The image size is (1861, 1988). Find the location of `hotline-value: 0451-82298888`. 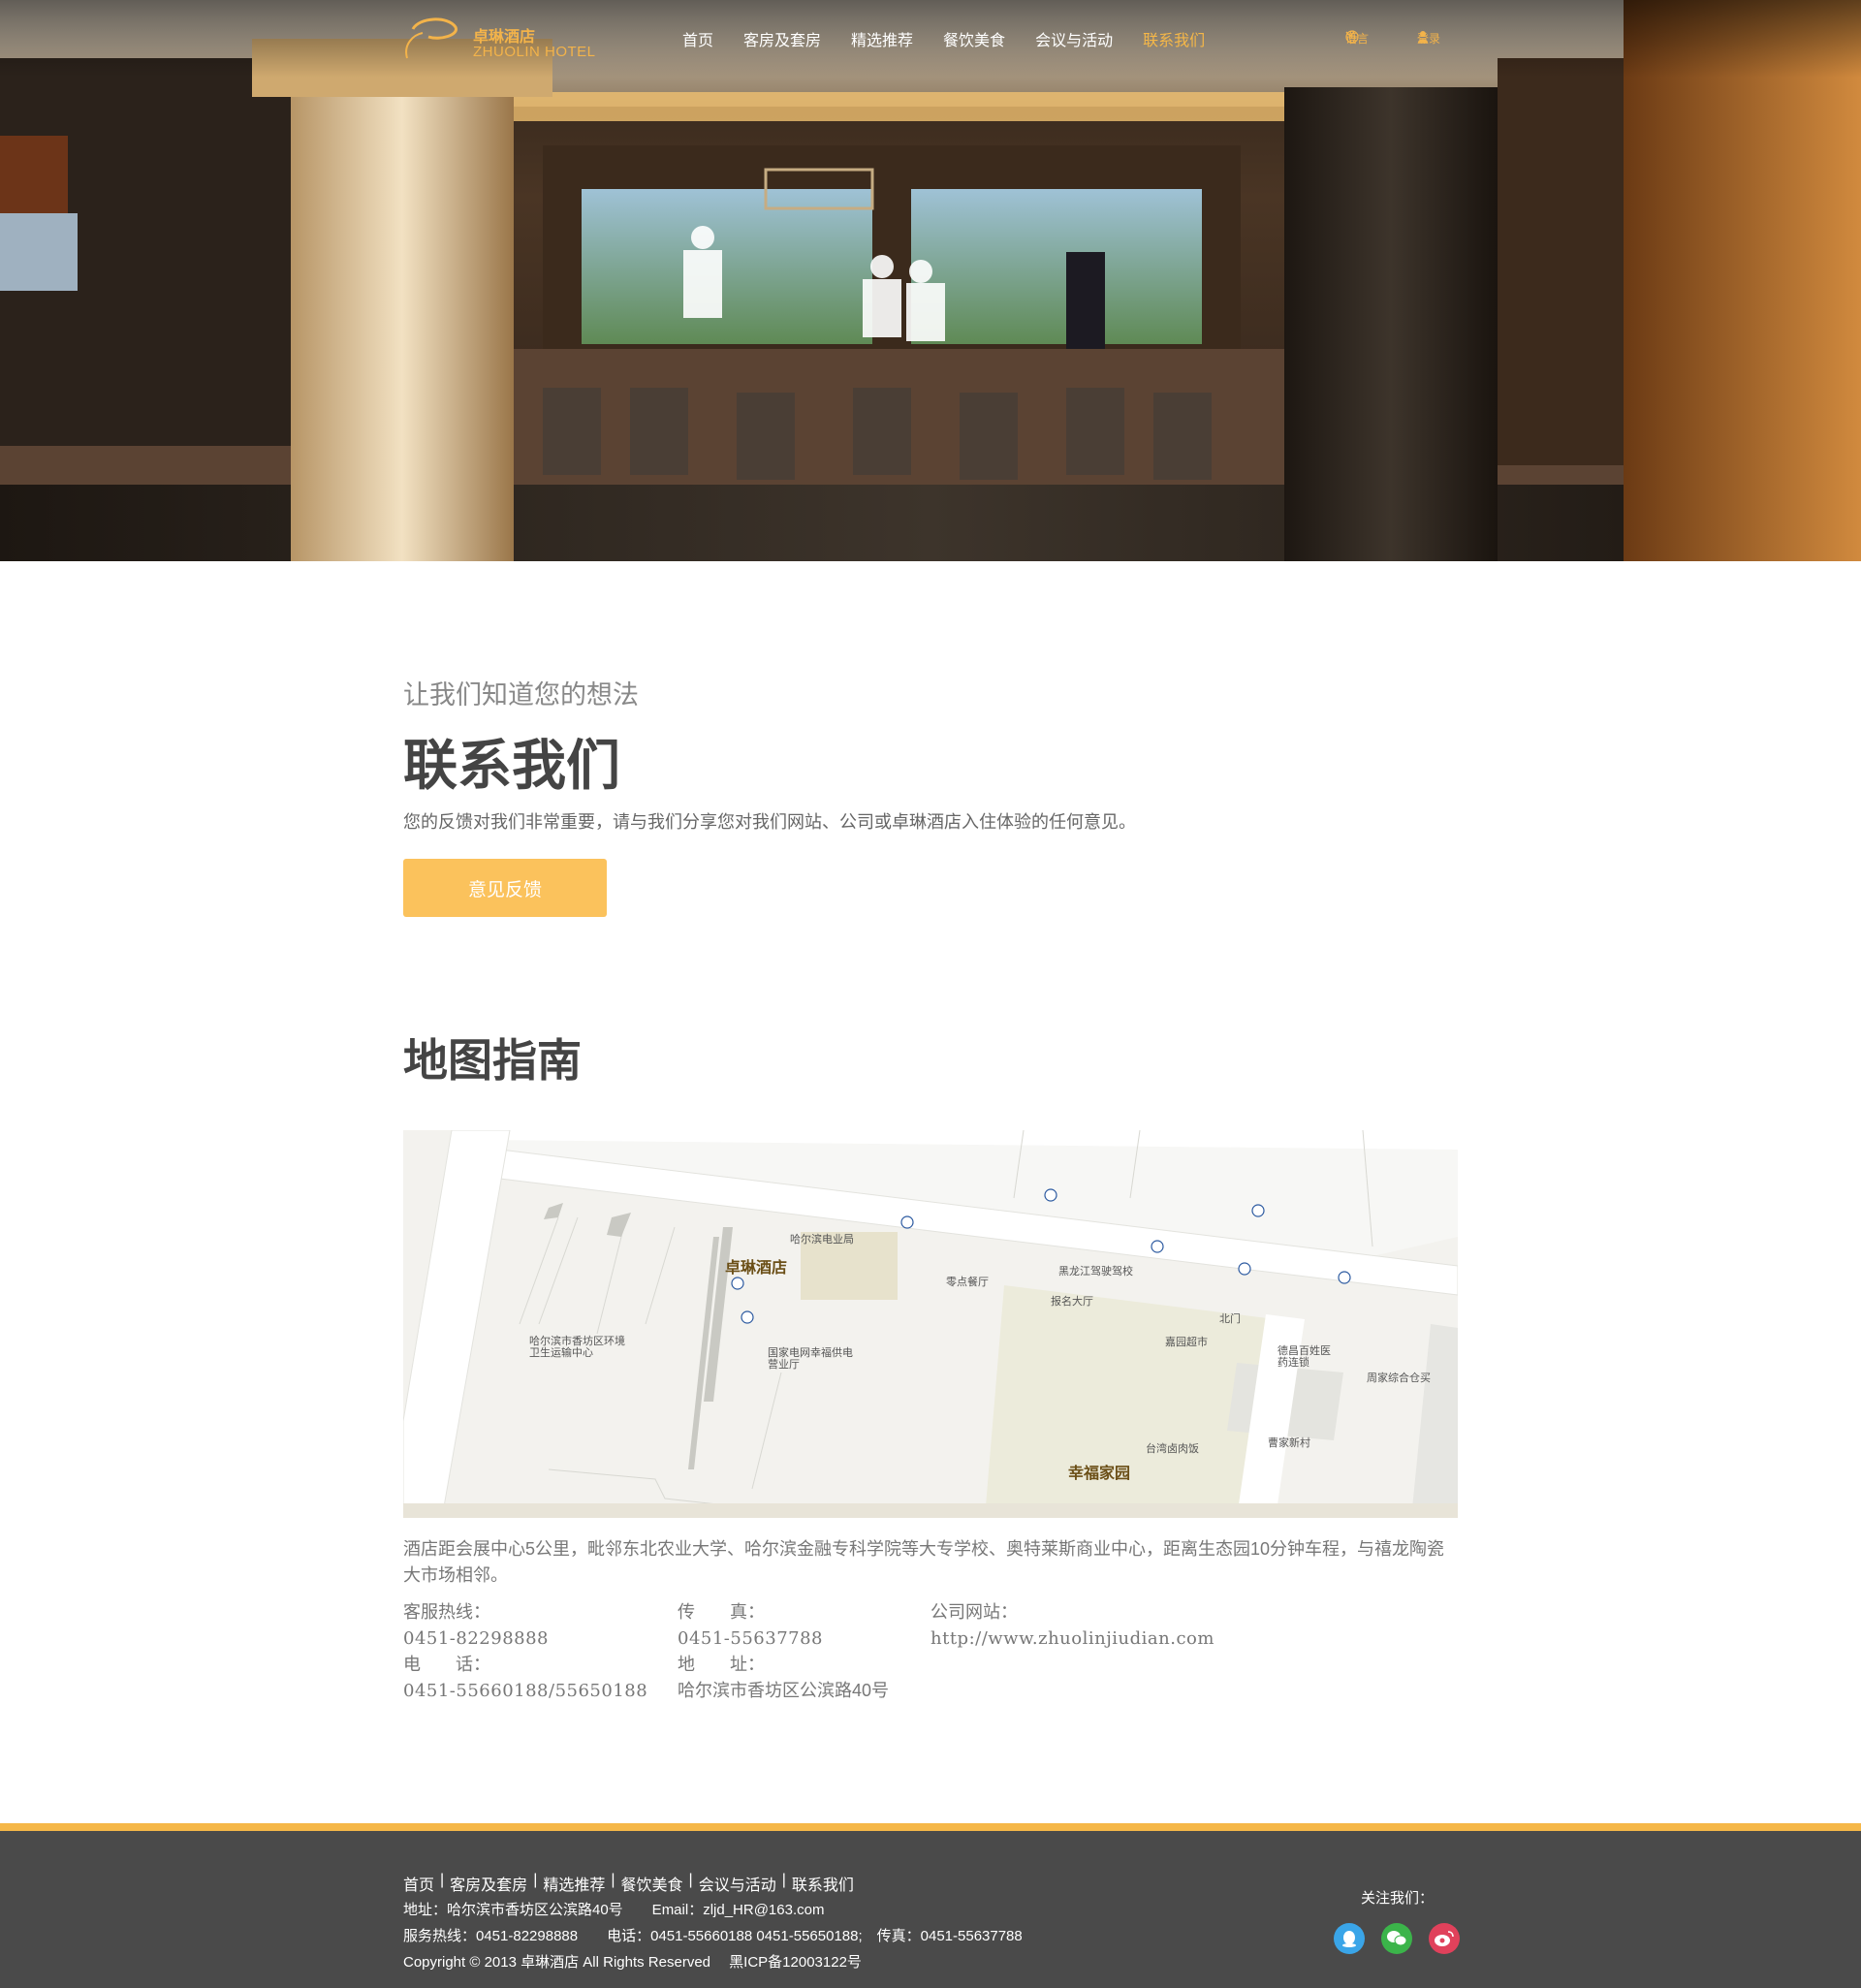

hotline-value: 0451-82298888 is located at coordinates (476, 1639).